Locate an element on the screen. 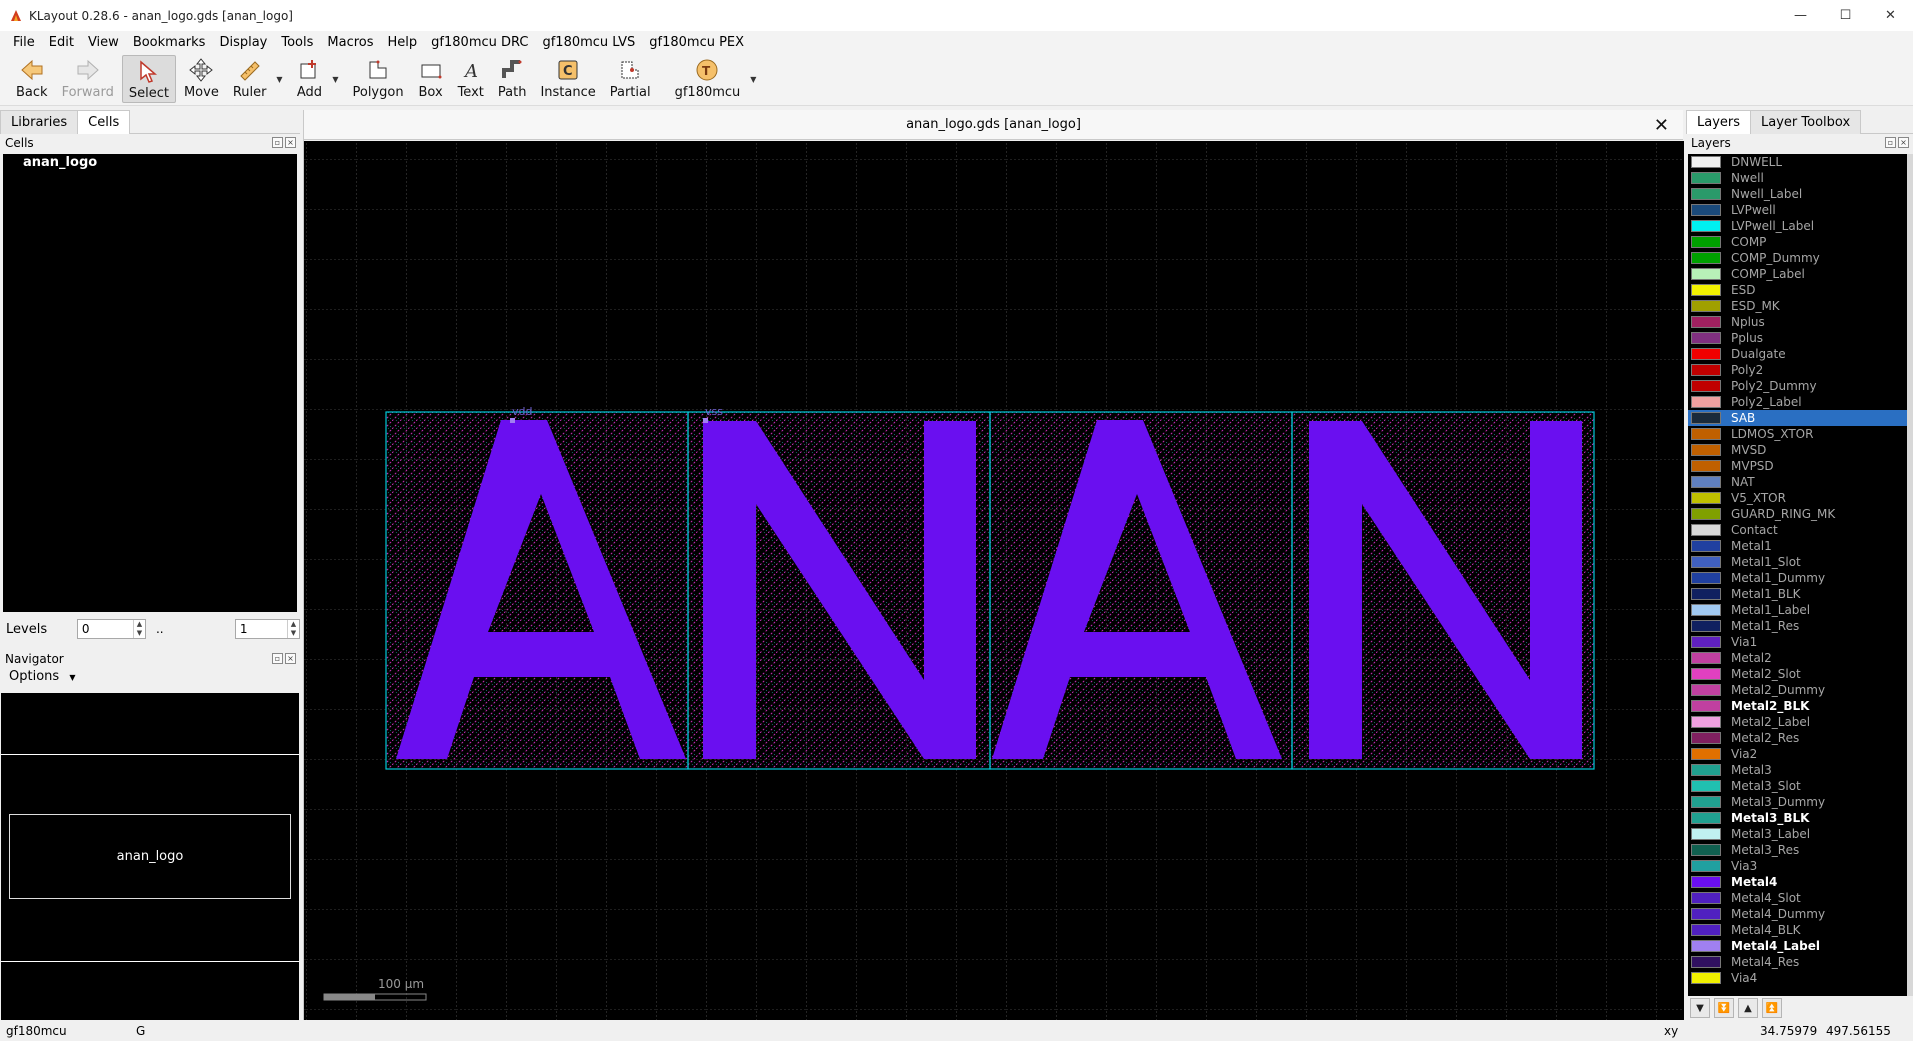 This screenshot has width=1913, height=1041. layer-row: COMP_Dummy is located at coordinates (1799, 258).